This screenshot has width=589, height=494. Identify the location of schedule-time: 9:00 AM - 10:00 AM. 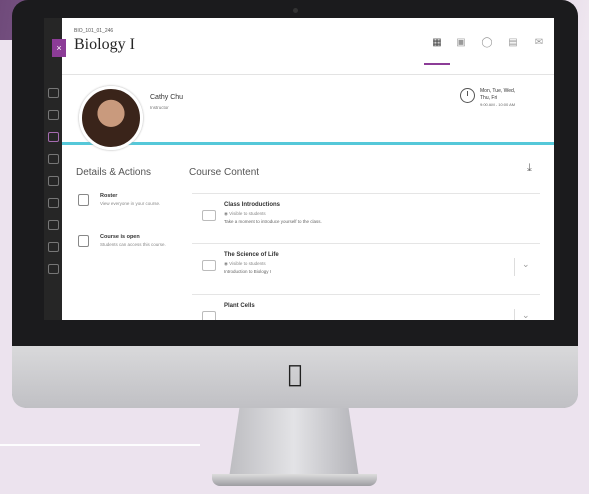
(498, 104).